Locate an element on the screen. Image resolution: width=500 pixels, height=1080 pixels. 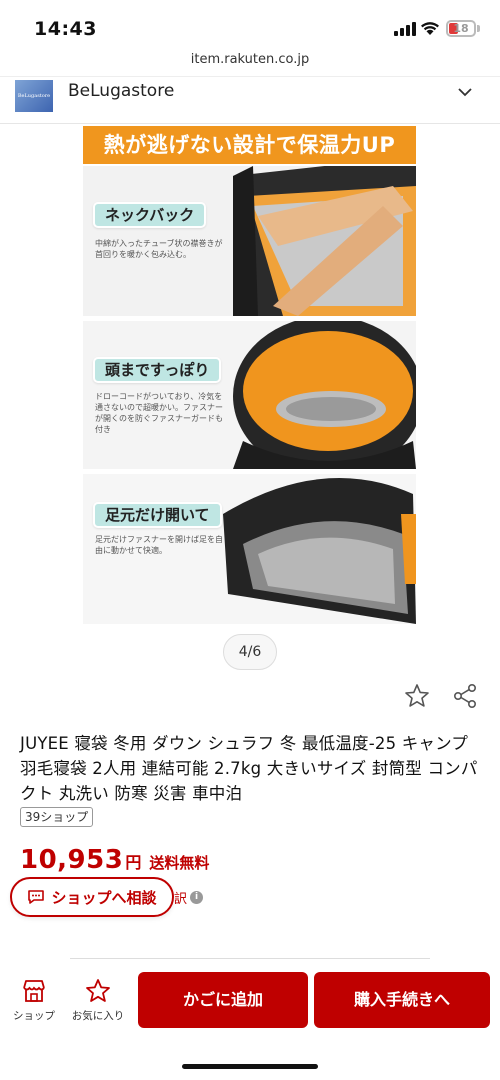
breakdown-label: 訳 is located at coordinates (181, 899).